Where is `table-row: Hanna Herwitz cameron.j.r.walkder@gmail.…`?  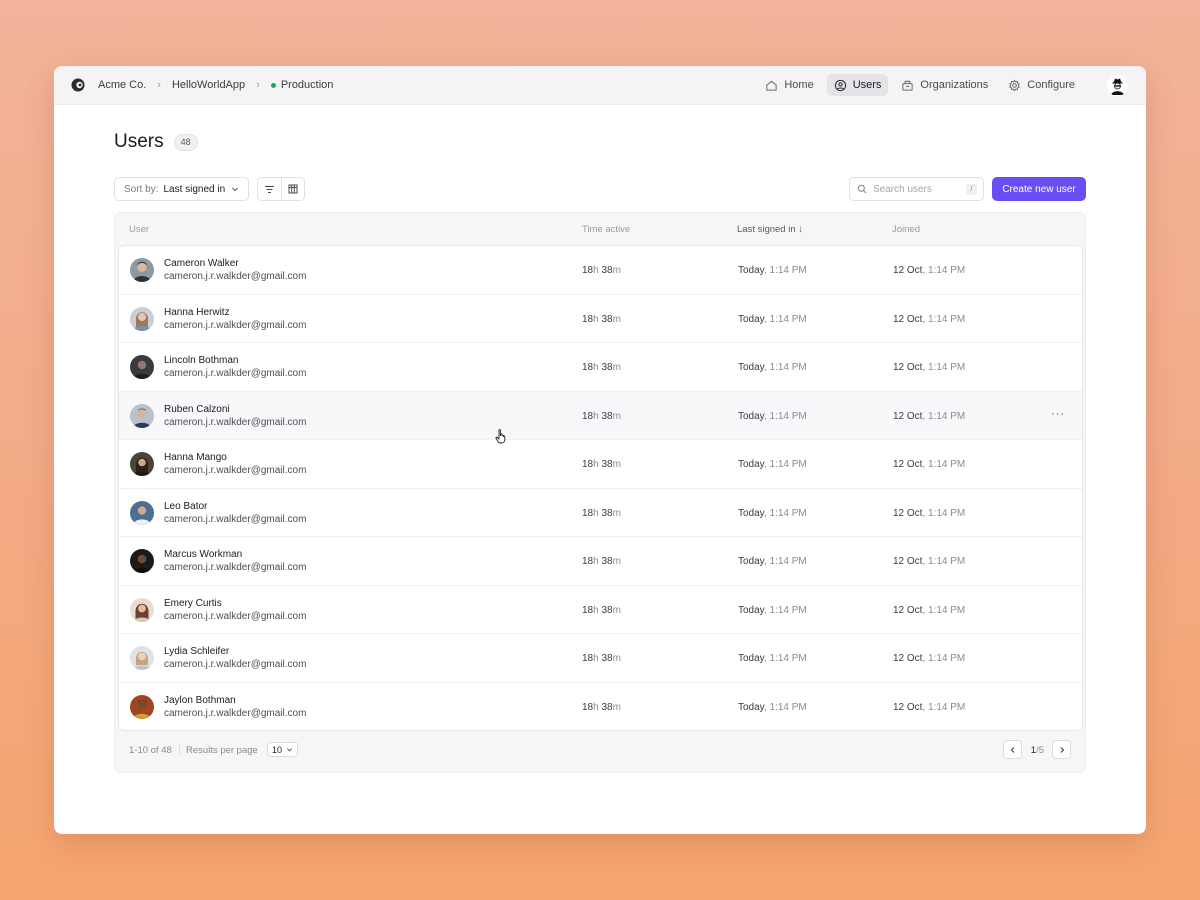
table-row: Hanna Herwitz cameron.j.r.walkder@gmail.… is located at coordinates (600, 319).